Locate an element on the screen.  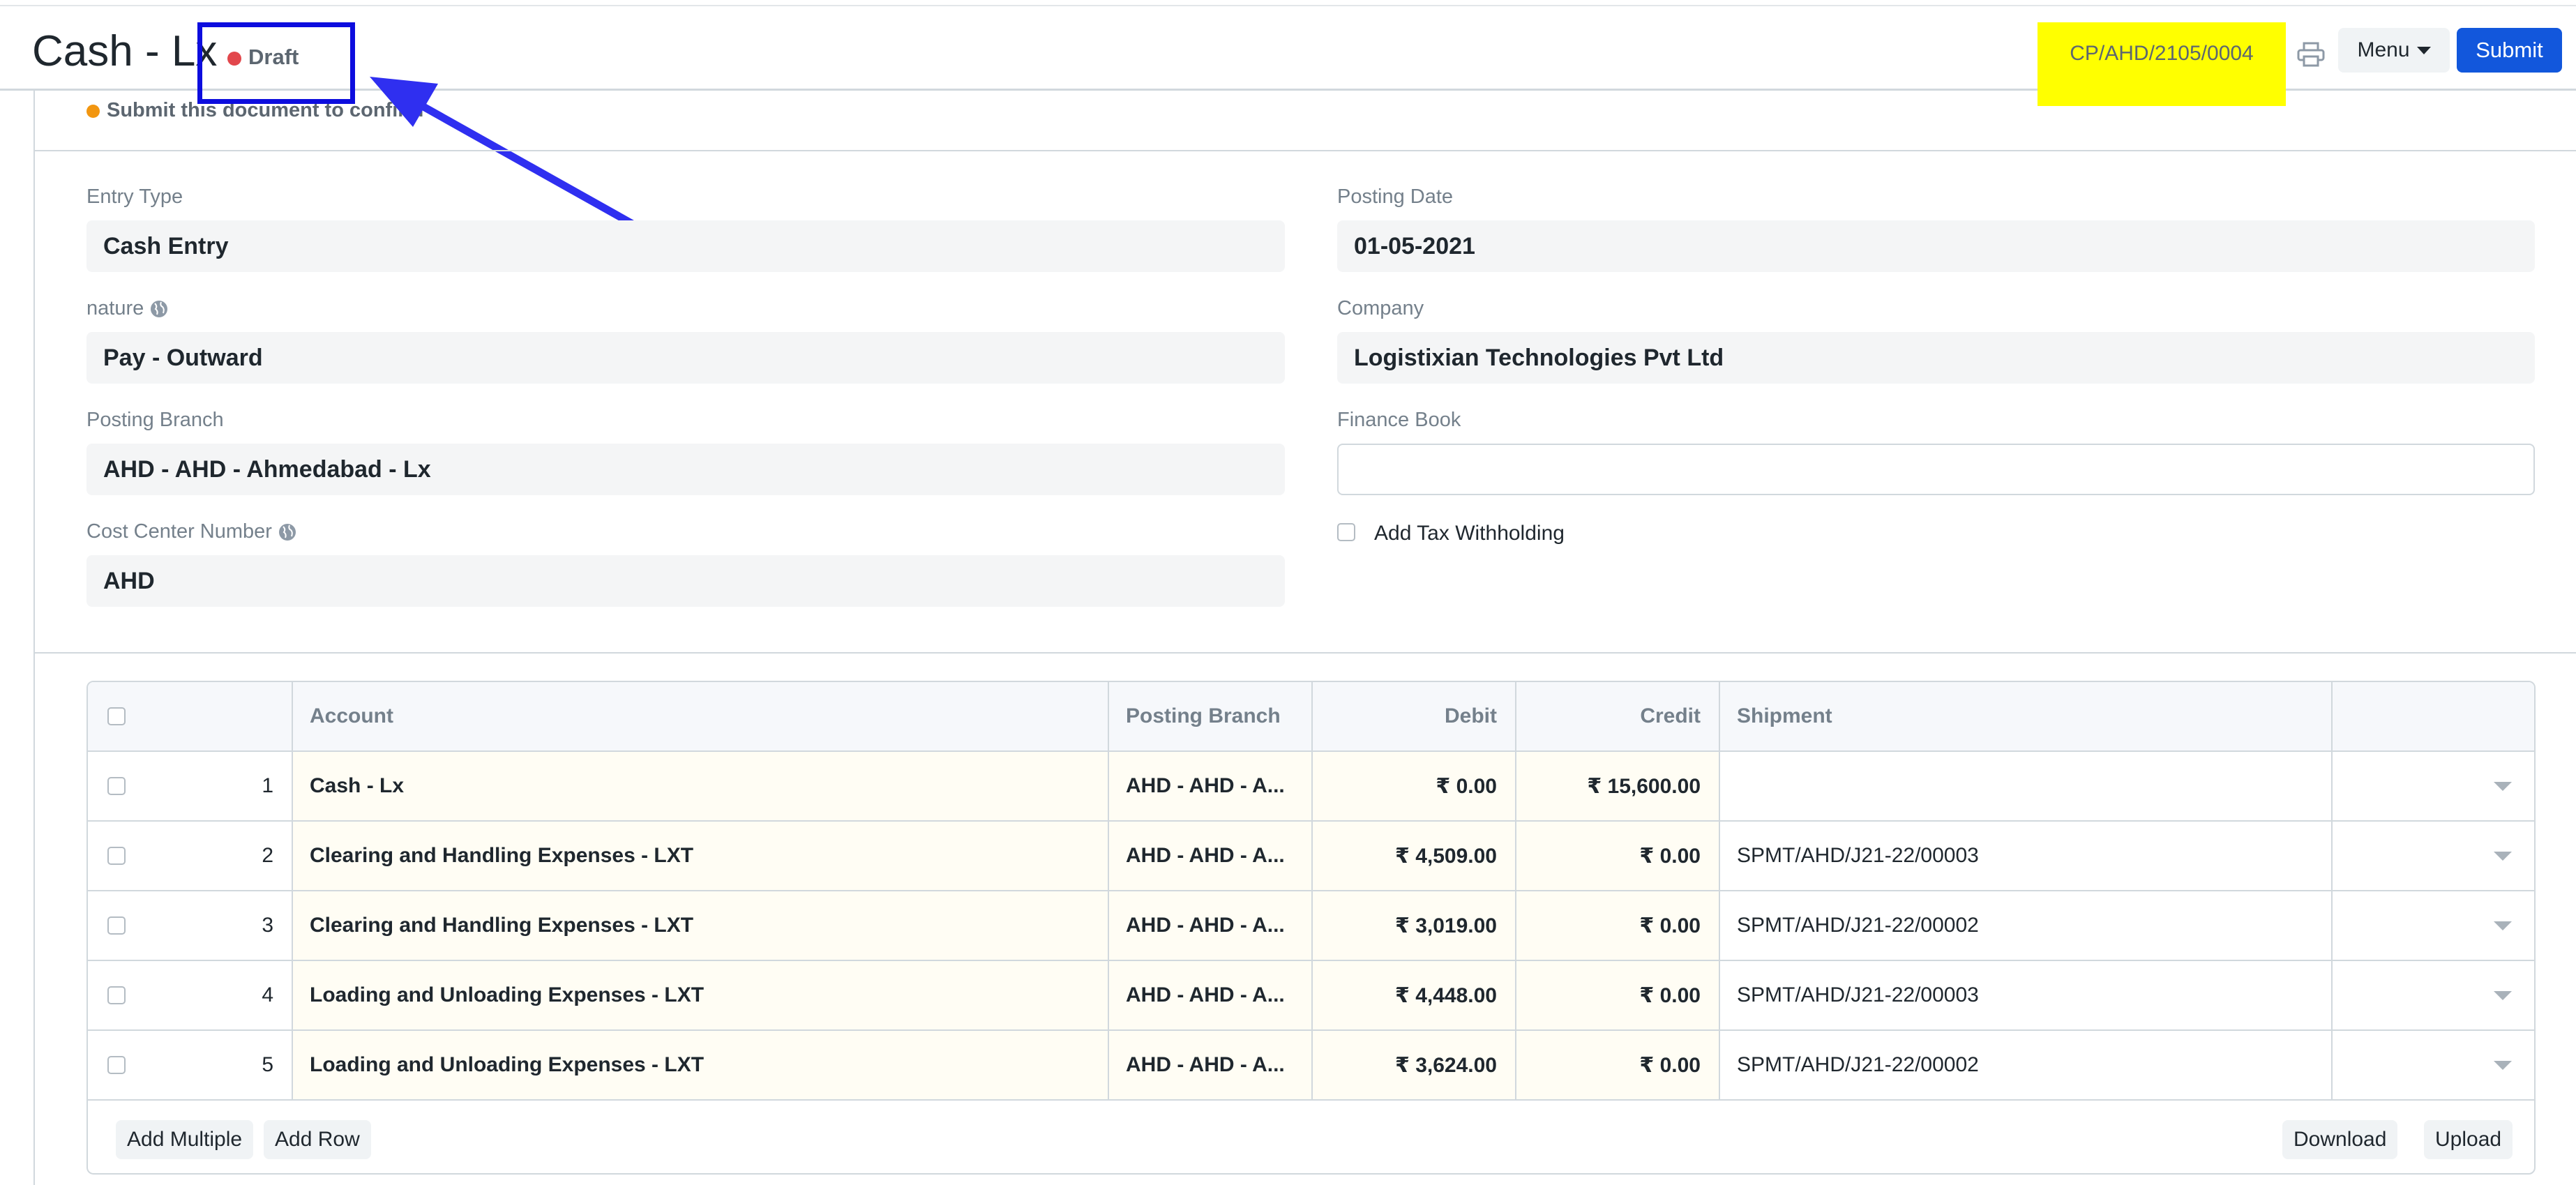
cost-center-label-wrap: Cost Center Number is located at coordinates (191, 531).